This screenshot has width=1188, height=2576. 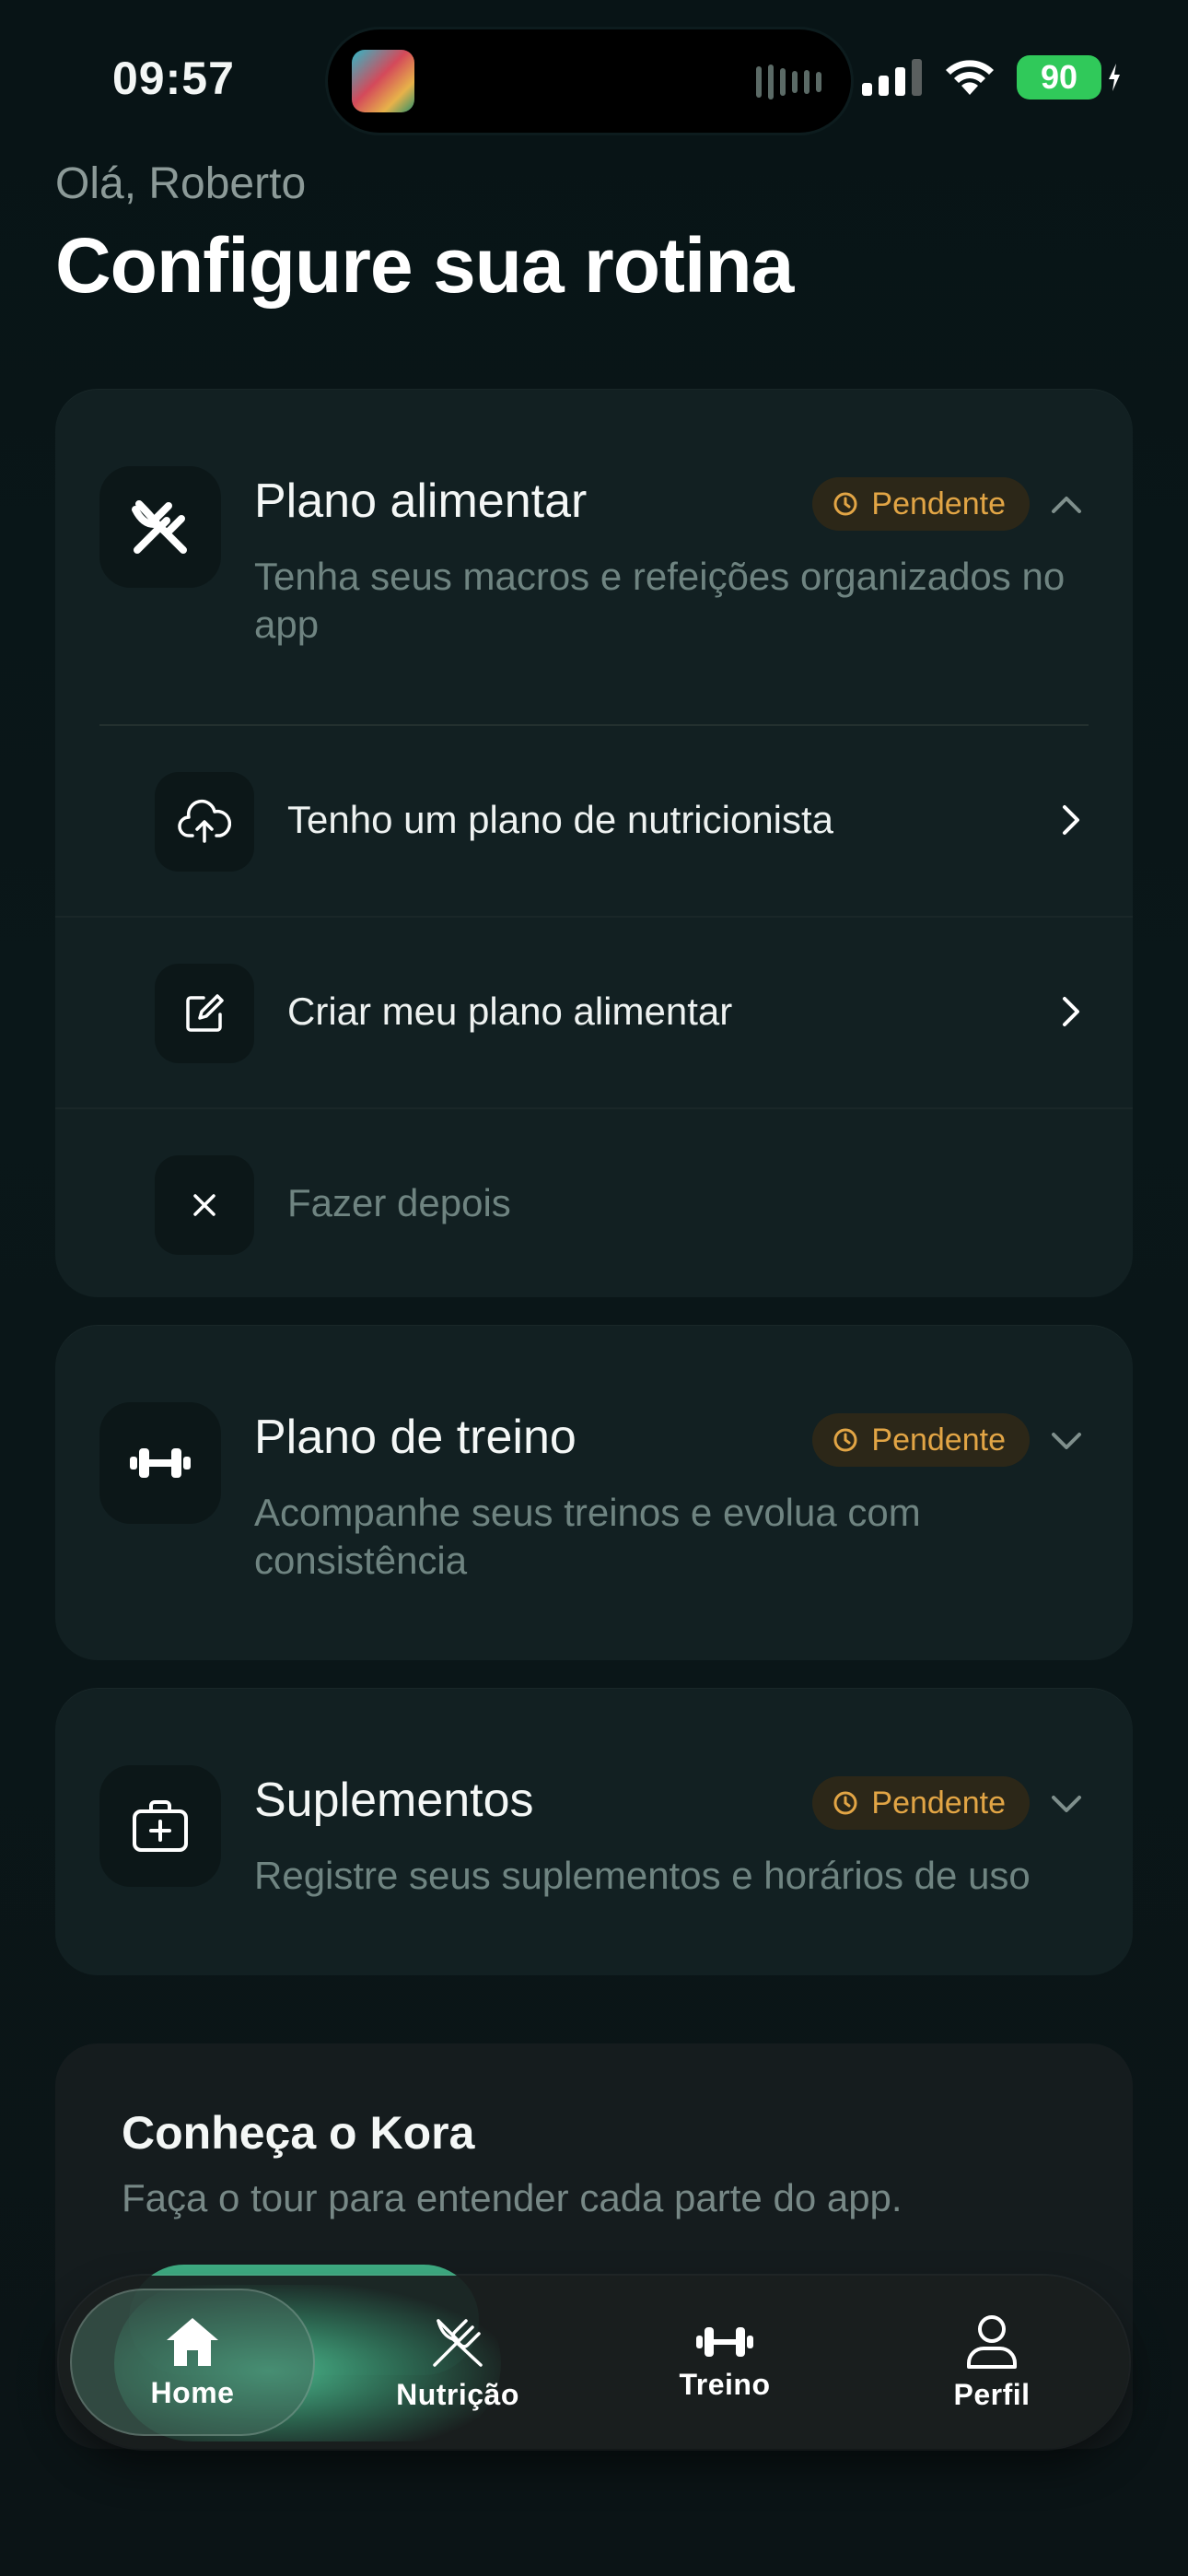 I want to click on close-icon, so click(x=204, y=1205).